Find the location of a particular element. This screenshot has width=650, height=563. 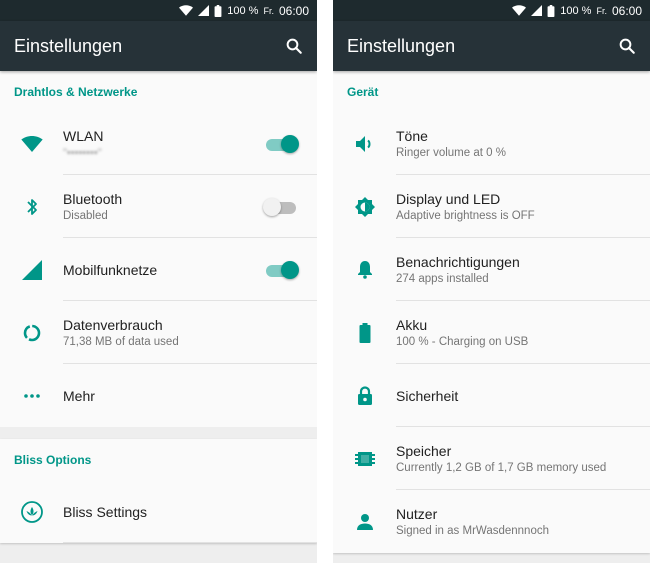

bell-icon is located at coordinates (364, 270).